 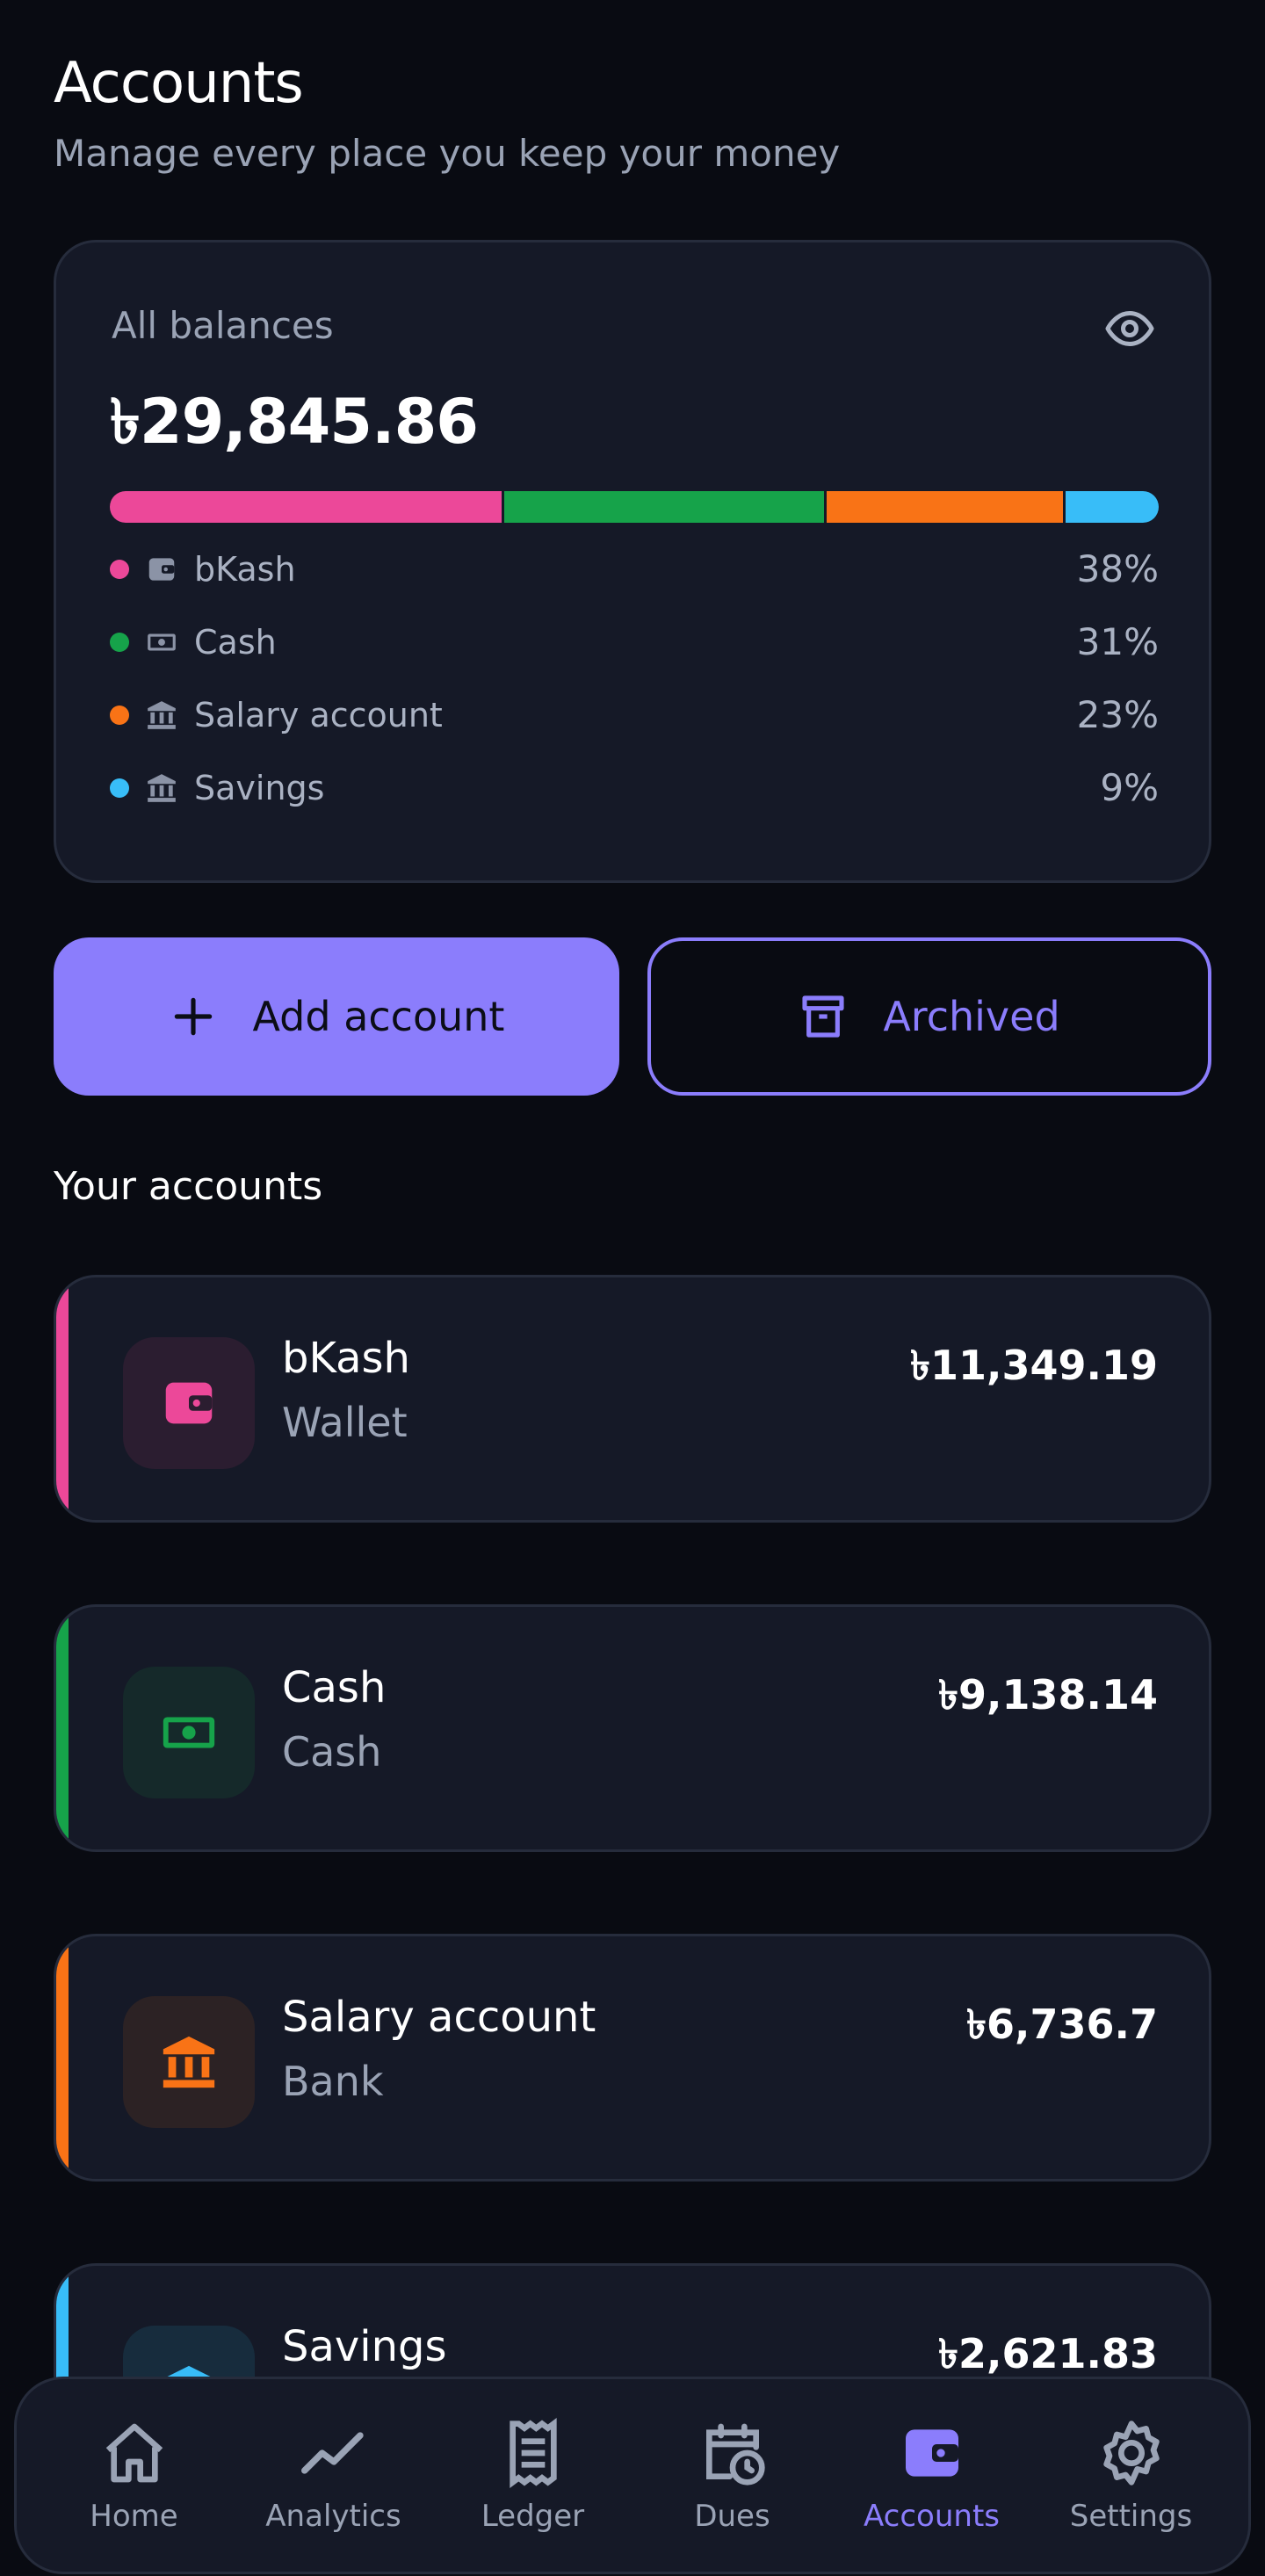 I want to click on balance-distribution-bar, so click(x=634, y=507).